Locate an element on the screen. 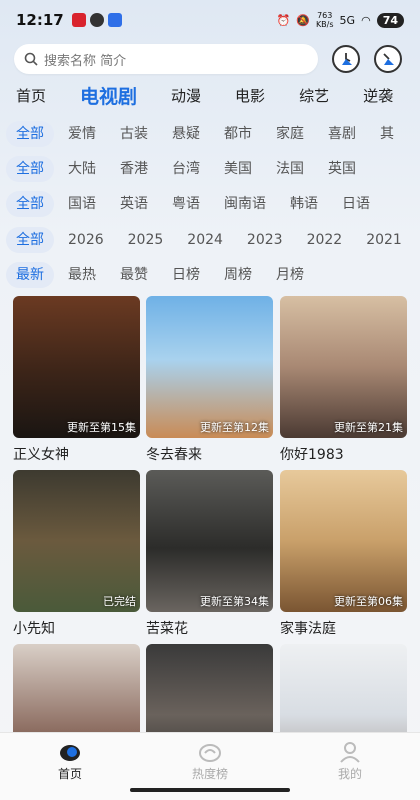 The image size is (420, 800). filter-row-sort: 最新 最热 最赞 日榜 周榜 月榜 is located at coordinates (210, 275).